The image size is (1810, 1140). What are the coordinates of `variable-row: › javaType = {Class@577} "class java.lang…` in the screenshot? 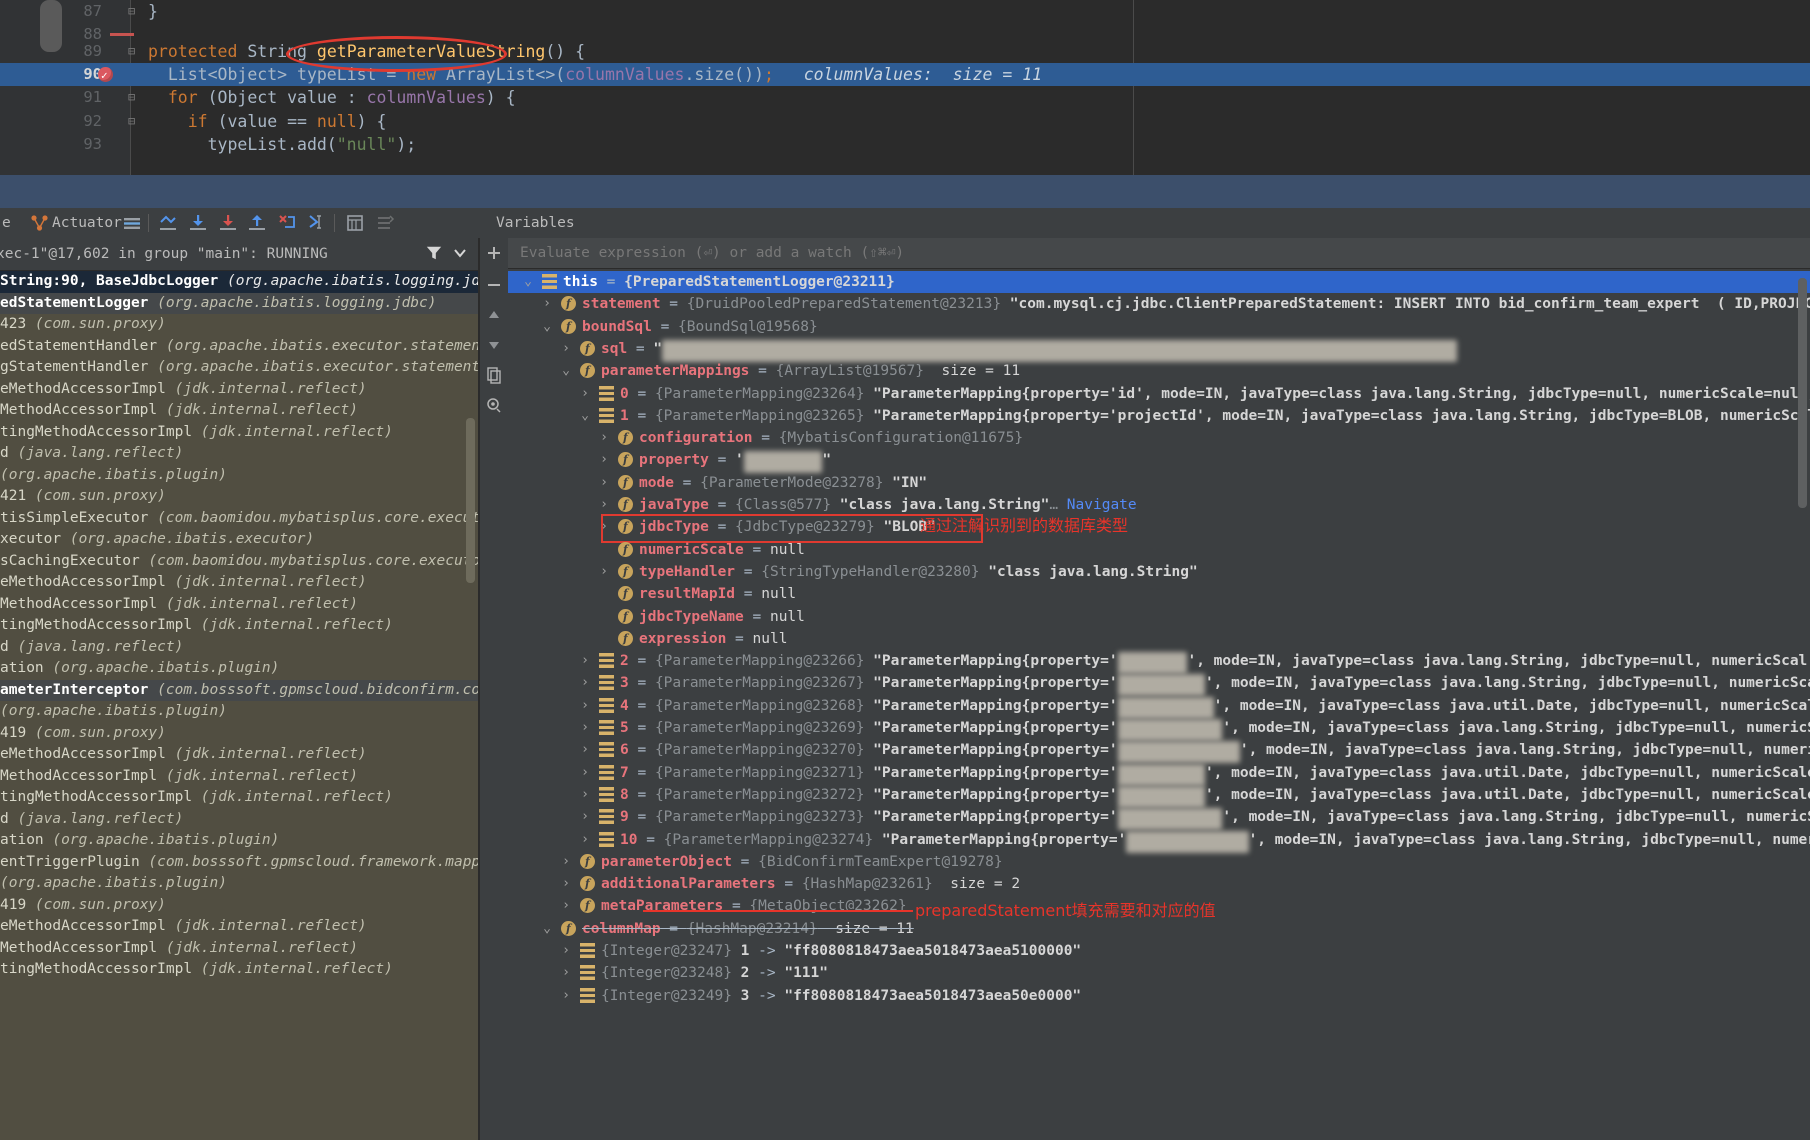 It's located at (1159, 505).